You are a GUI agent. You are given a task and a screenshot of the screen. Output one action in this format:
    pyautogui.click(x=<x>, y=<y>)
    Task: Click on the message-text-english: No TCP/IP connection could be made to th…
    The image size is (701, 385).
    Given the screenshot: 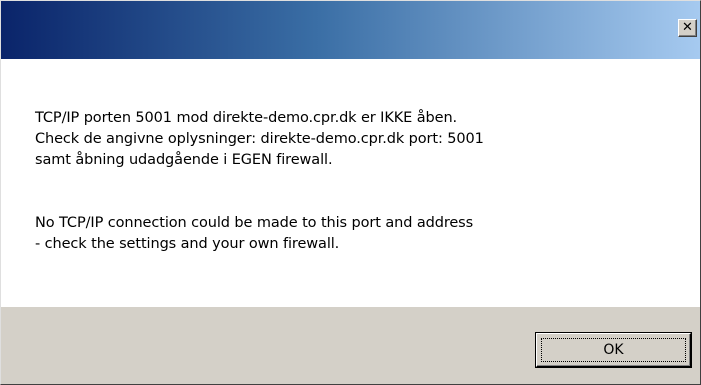 What is the action you would take?
    pyautogui.click(x=254, y=233)
    